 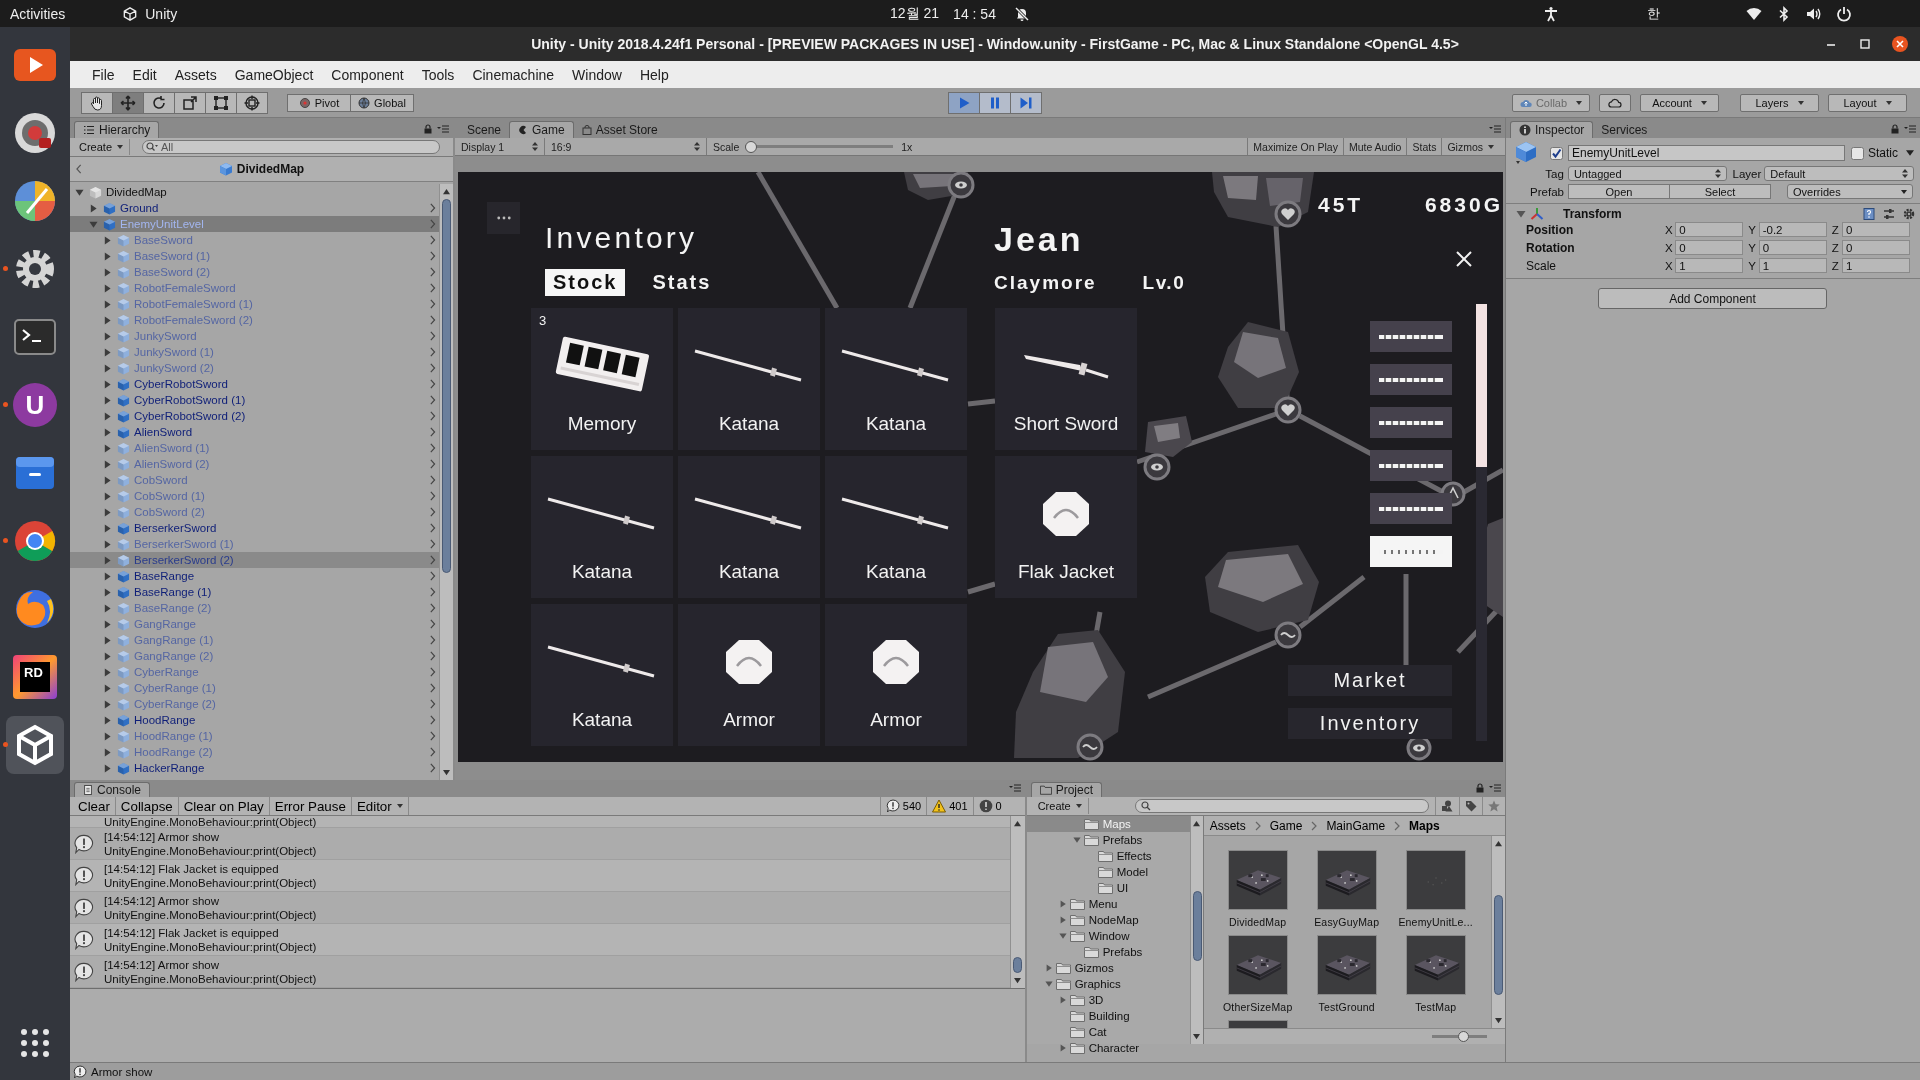 What do you see at coordinates (513, 74) in the screenshot?
I see `pulldown-title: Cinemachine` at bounding box center [513, 74].